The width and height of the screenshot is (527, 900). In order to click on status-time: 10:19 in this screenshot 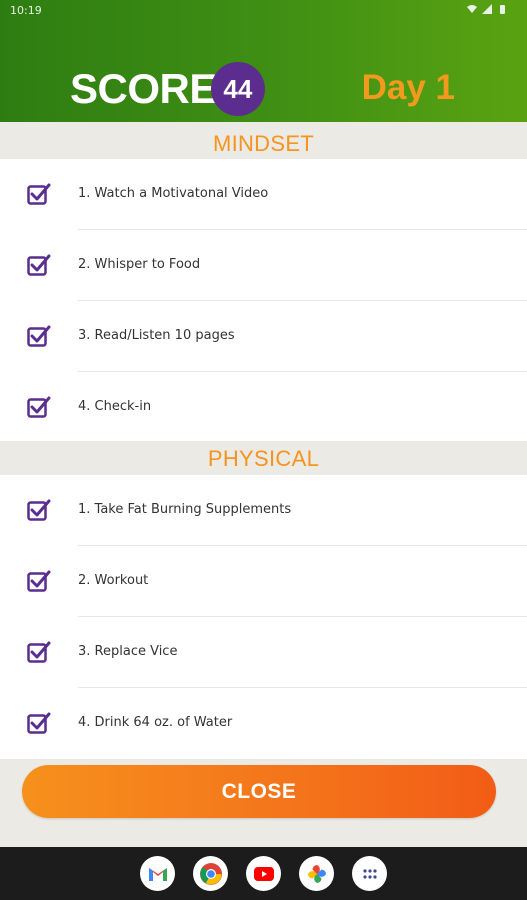, I will do `click(26, 10)`.